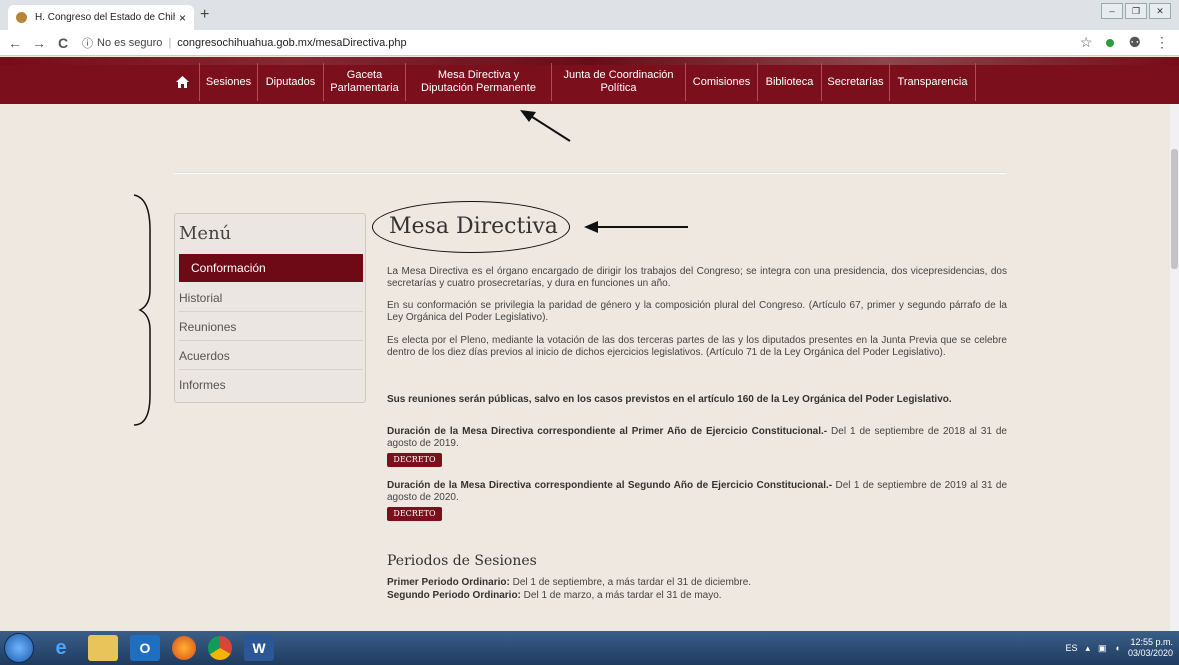 The height and width of the screenshot is (665, 1179). What do you see at coordinates (1102, 648) in the screenshot?
I see `network-icon: ▣` at bounding box center [1102, 648].